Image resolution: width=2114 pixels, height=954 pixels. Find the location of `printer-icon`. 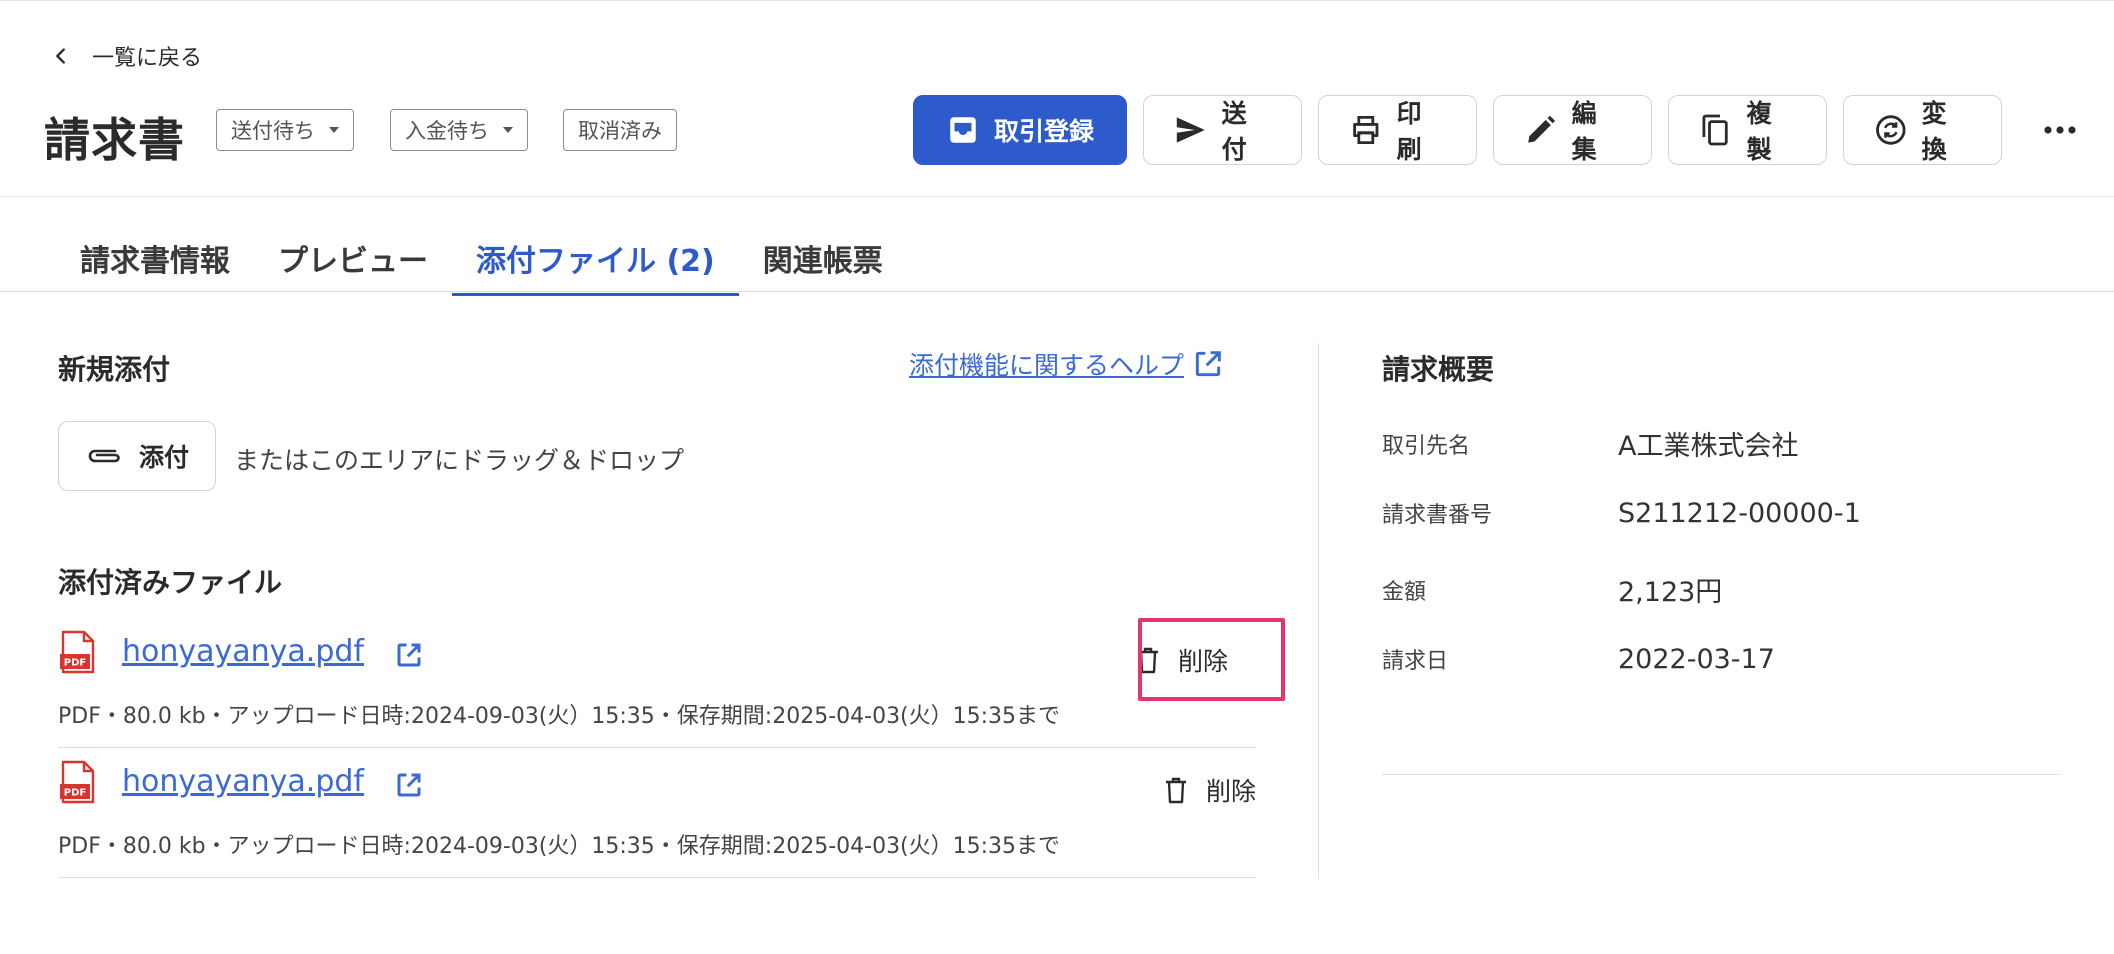

printer-icon is located at coordinates (1366, 130).